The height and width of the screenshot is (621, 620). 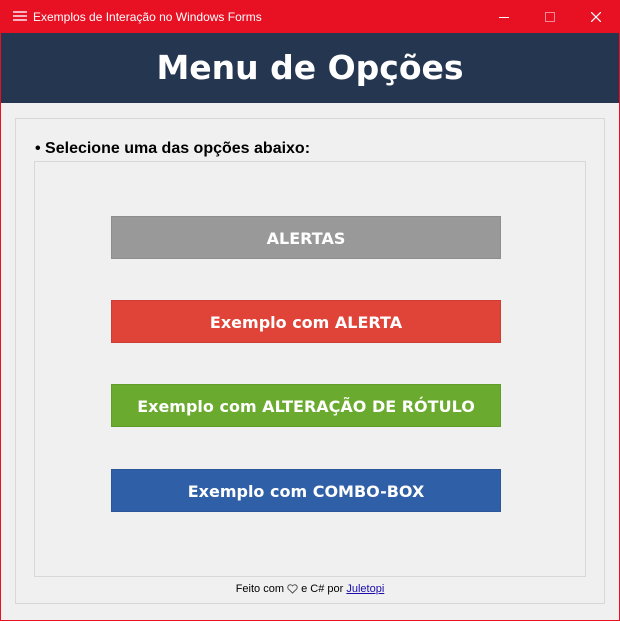 I want to click on exemplo-alteracao-rotulo-button: Exemplo com ALTERAÇÃO DE RÓTULO, so click(x=306, y=405).